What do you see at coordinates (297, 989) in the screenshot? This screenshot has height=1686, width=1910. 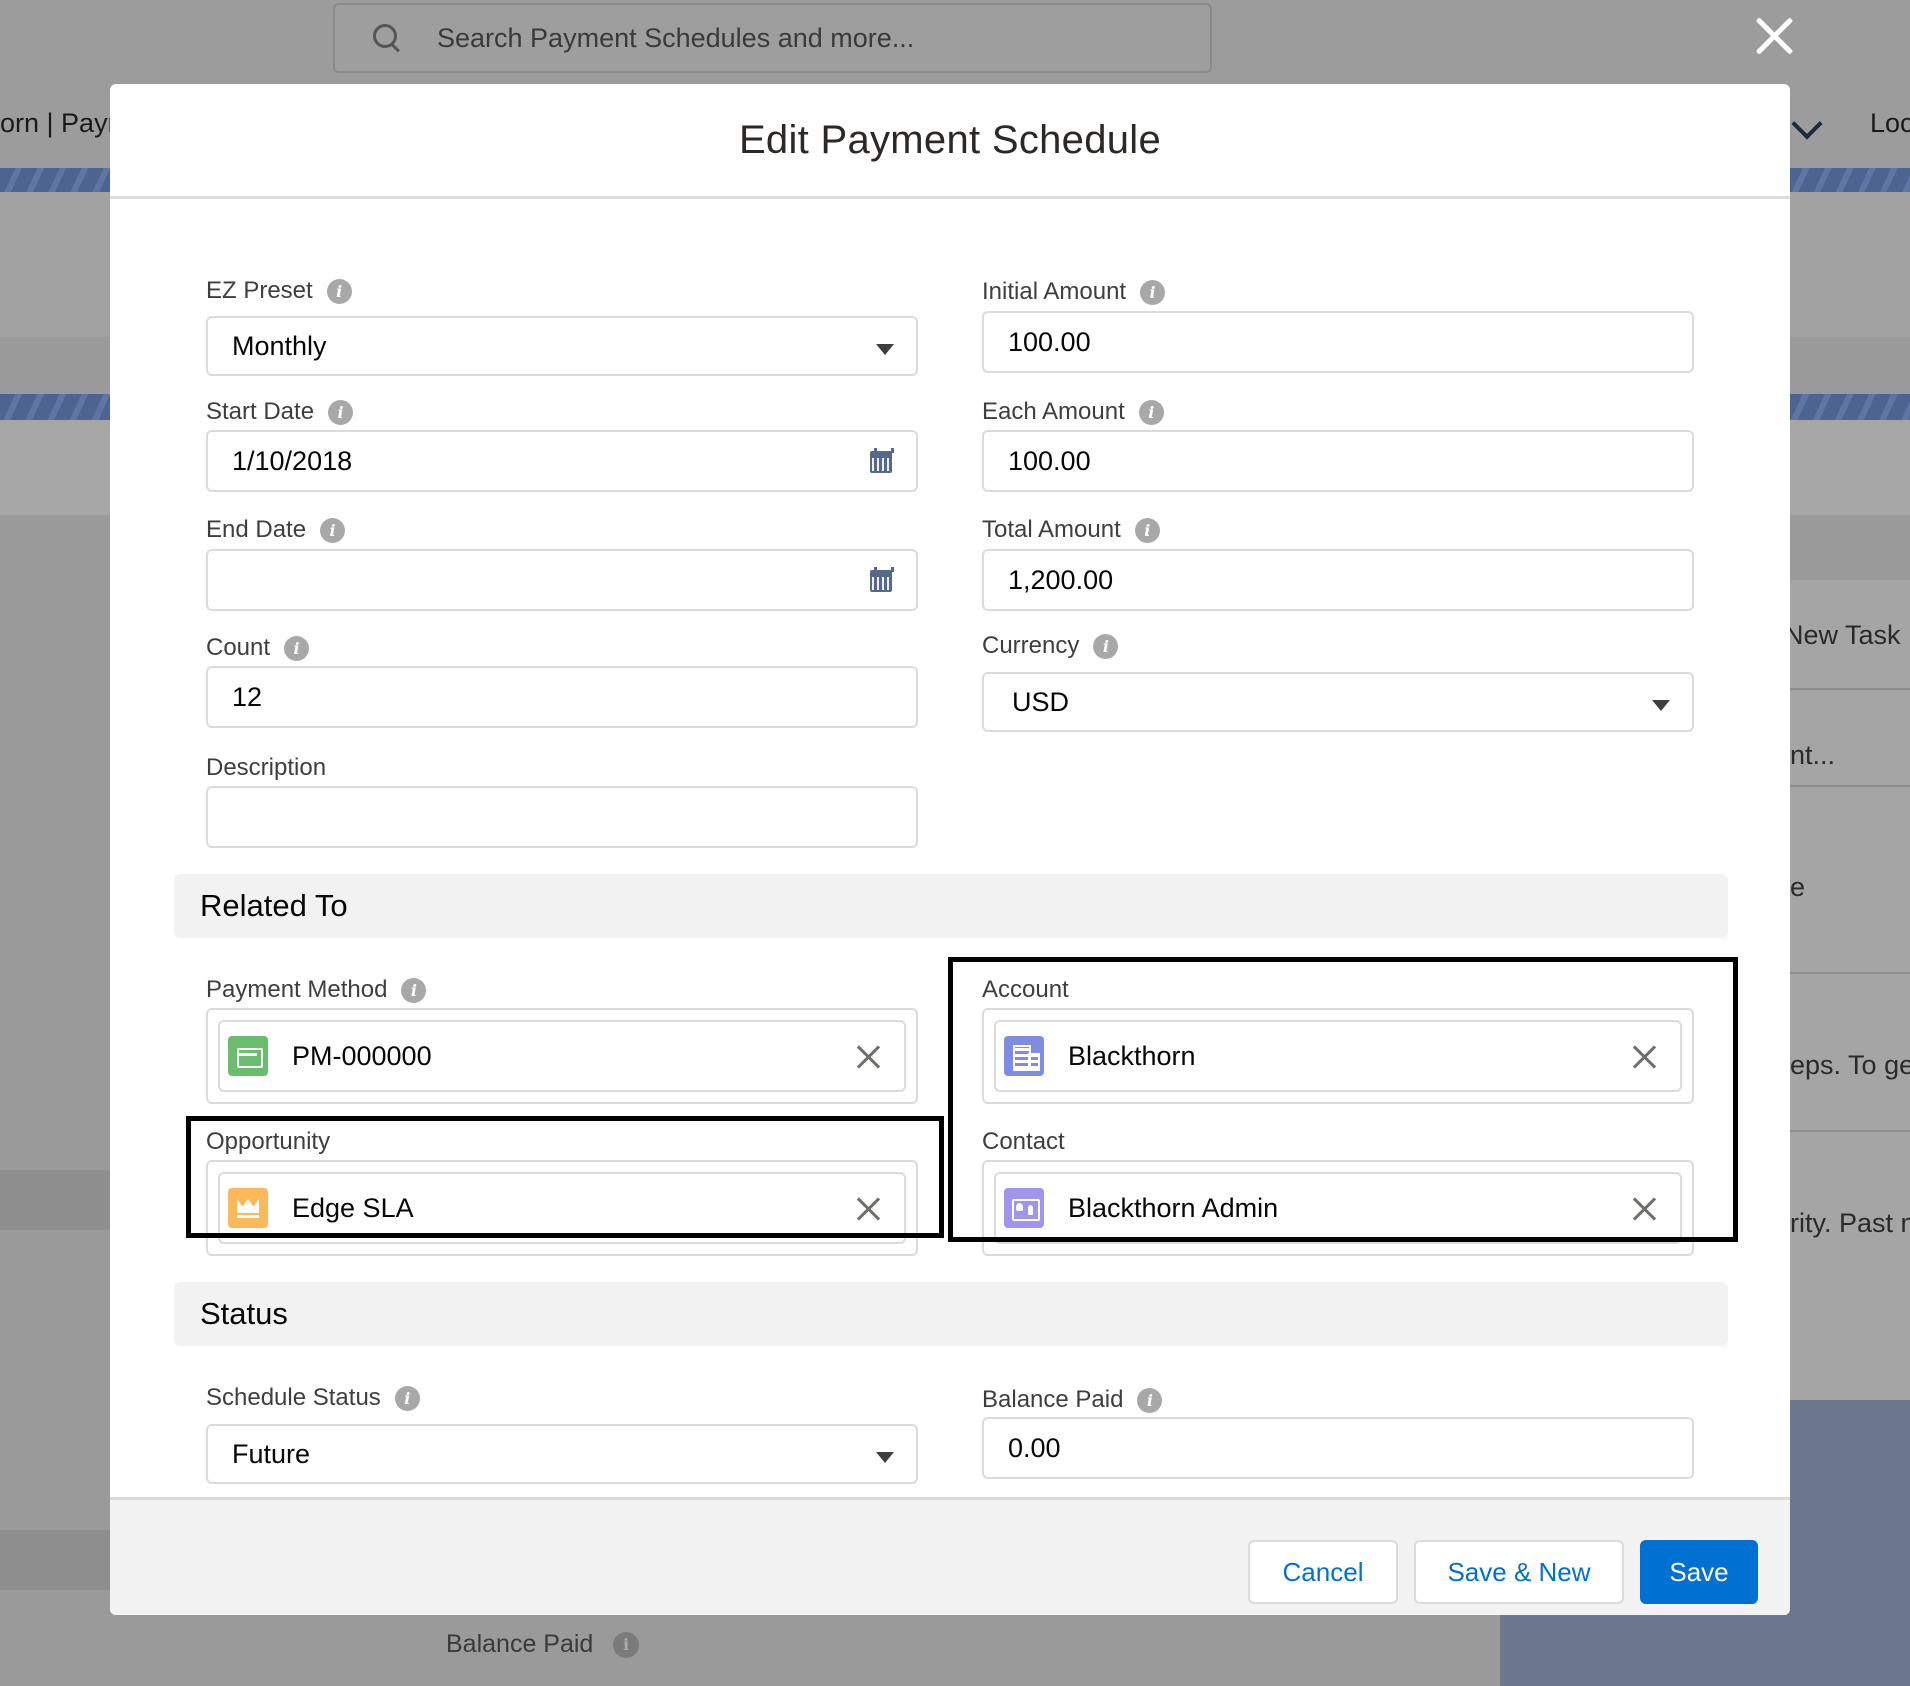 I see `label-text: Payment Method` at bounding box center [297, 989].